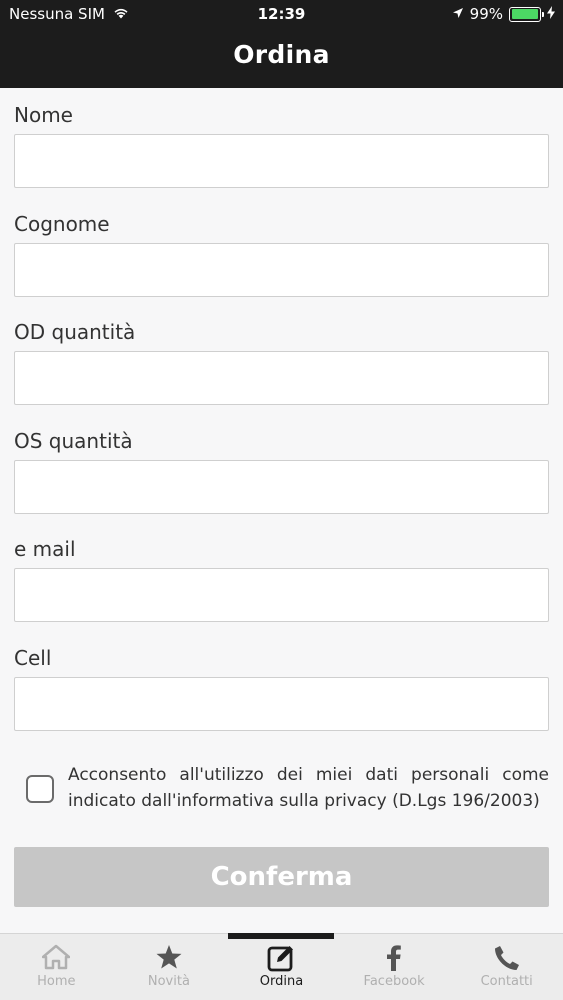 The image size is (563, 1000). Describe the element at coordinates (486, 14) in the screenshot. I see `battery-percent: 99%` at that location.